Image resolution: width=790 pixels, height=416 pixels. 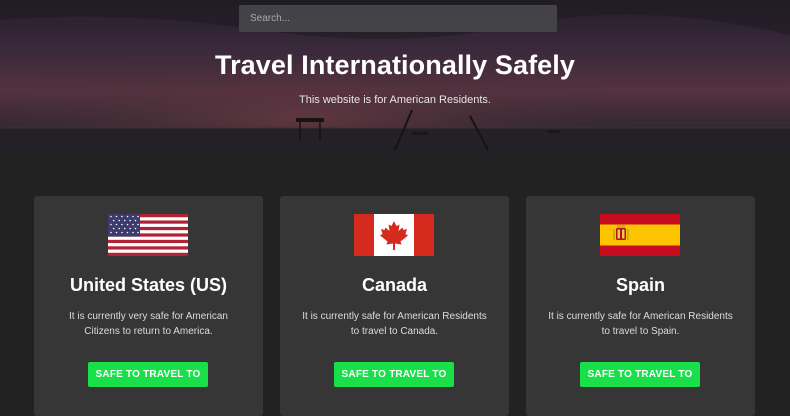 I want to click on spain-flag-icon, so click(x=640, y=235).